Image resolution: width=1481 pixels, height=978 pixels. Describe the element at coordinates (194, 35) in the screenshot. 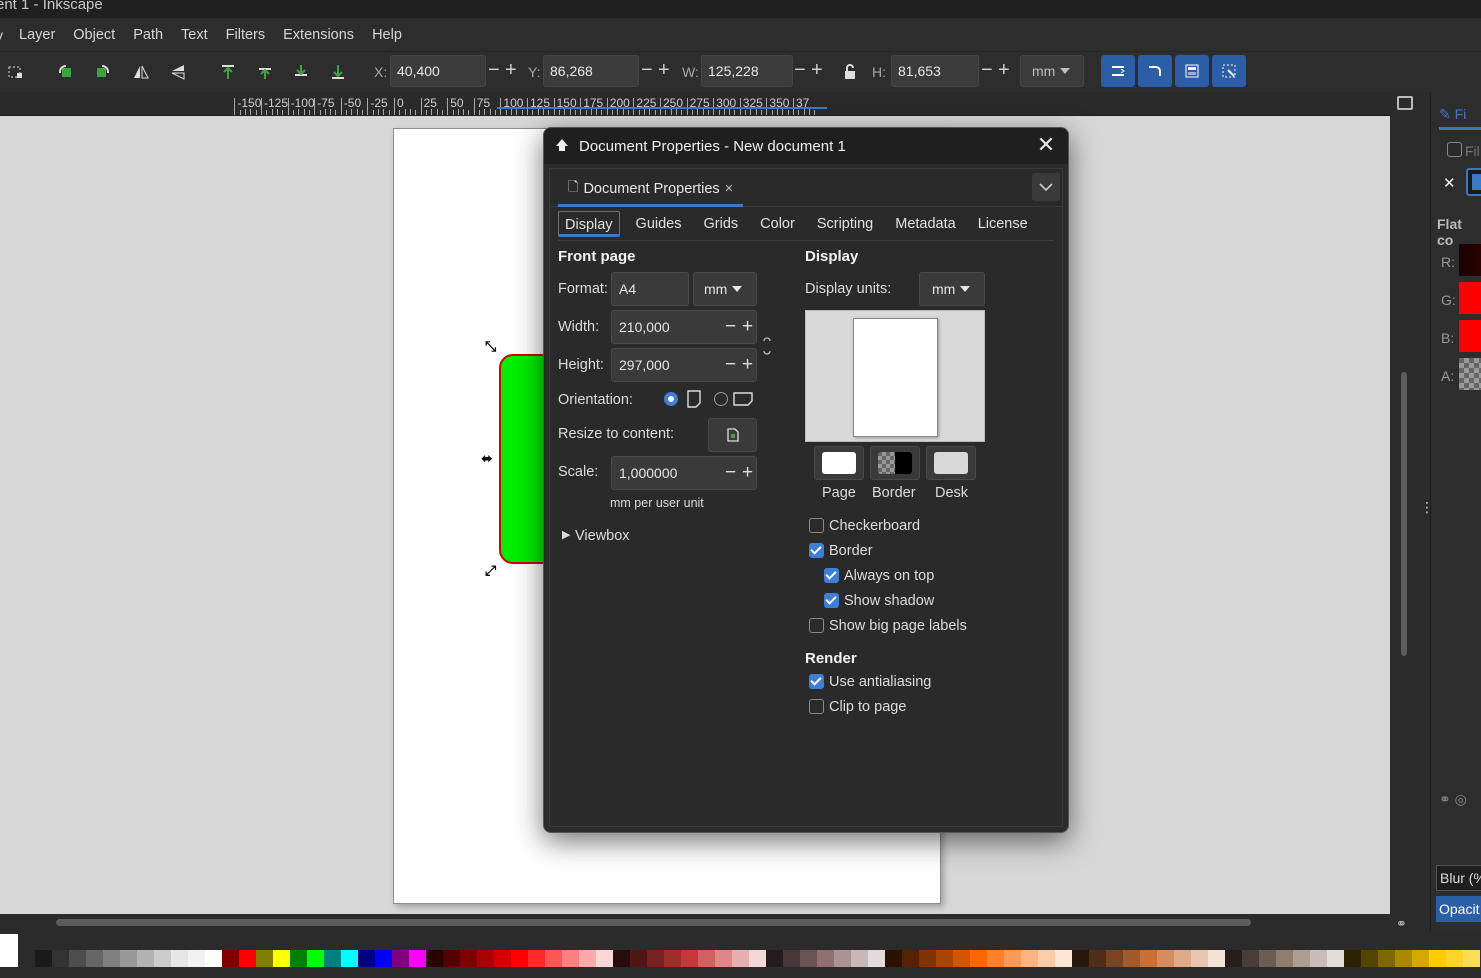

I see `menu-text: Text` at that location.